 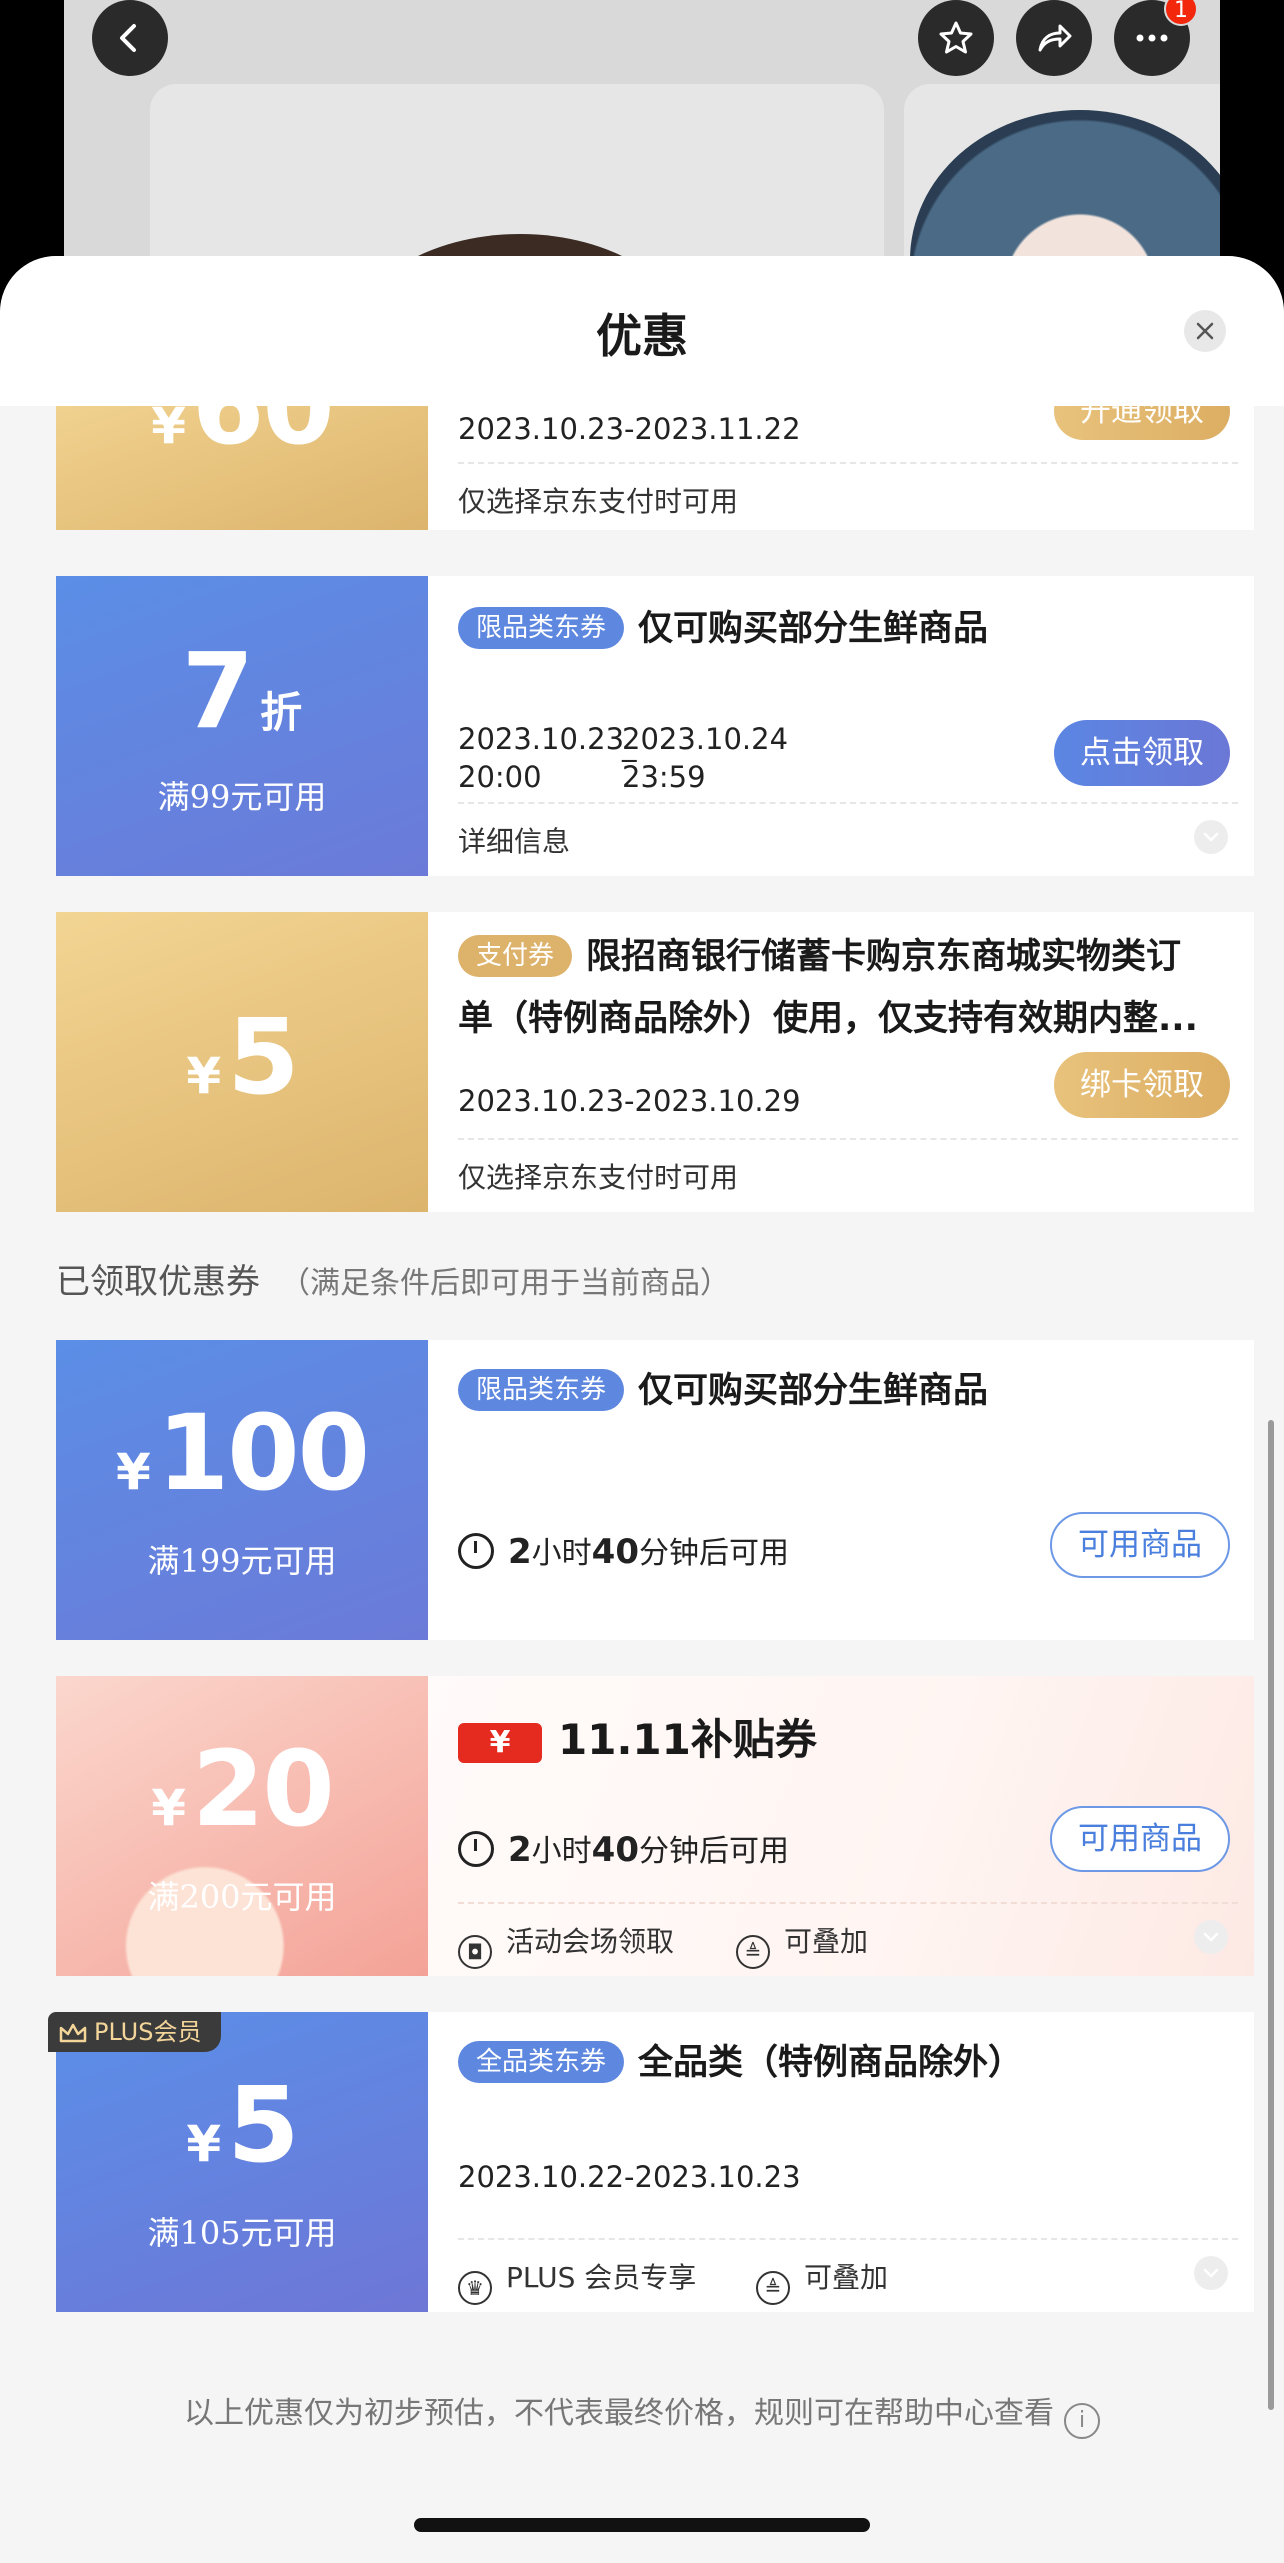 I want to click on claimed-subtitle: （满足条件后即可用于当前商品）, so click(x=505, y=1283).